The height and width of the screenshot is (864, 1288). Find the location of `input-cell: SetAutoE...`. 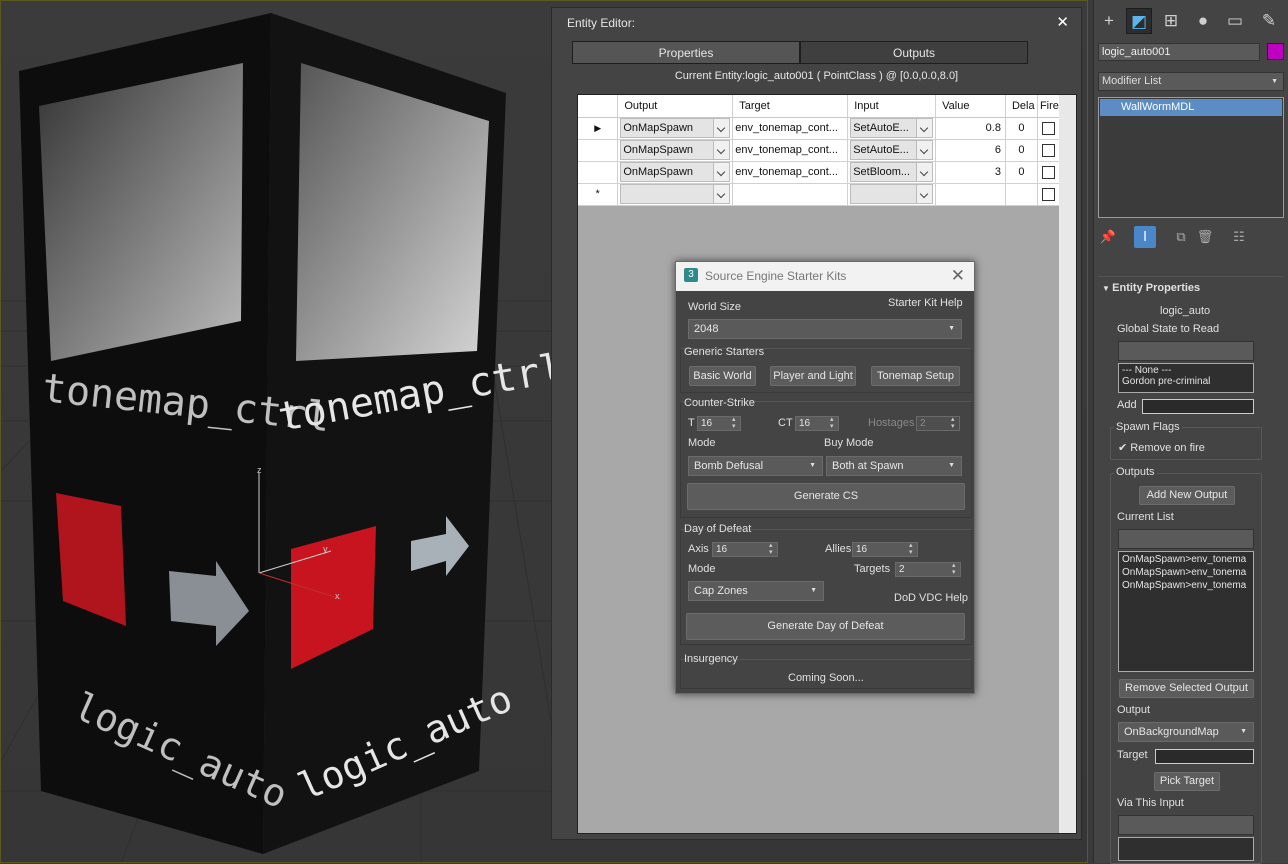

input-cell: SetAutoE... is located at coordinates (892, 128).